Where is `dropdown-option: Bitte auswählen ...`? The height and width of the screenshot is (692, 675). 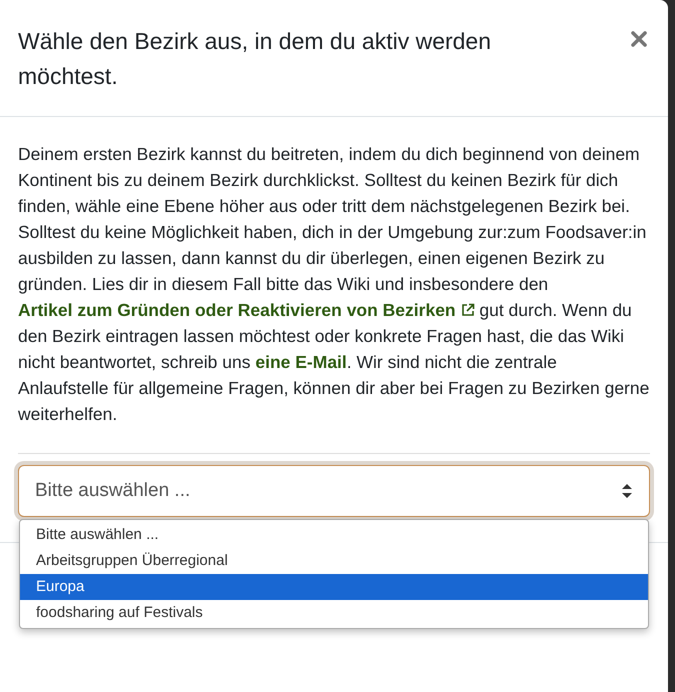
dropdown-option: Bitte auswählen ... is located at coordinates (334, 535).